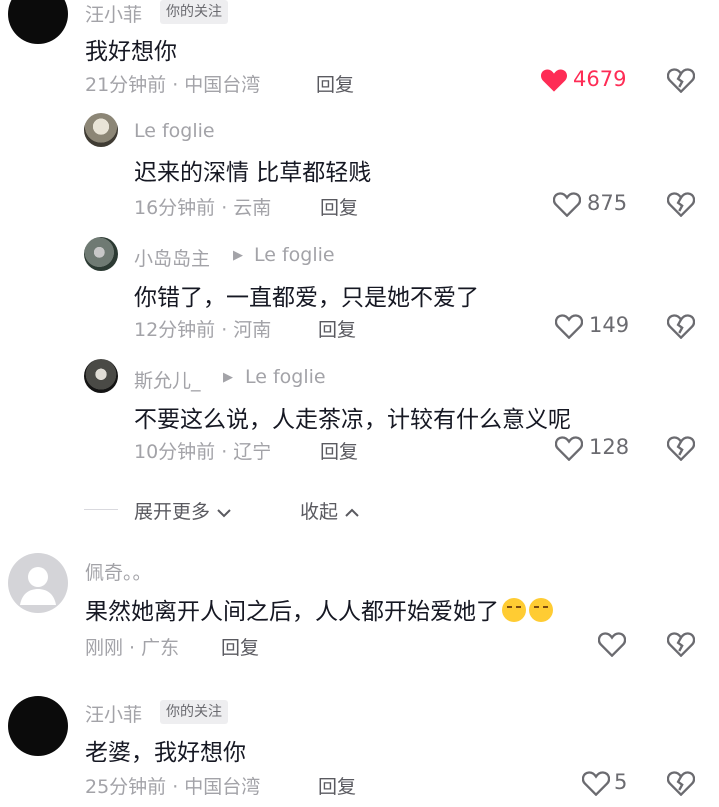 The height and width of the screenshot is (807, 719). Describe the element at coordinates (172, 257) in the screenshot. I see `comment-username: 小岛岛主` at that location.